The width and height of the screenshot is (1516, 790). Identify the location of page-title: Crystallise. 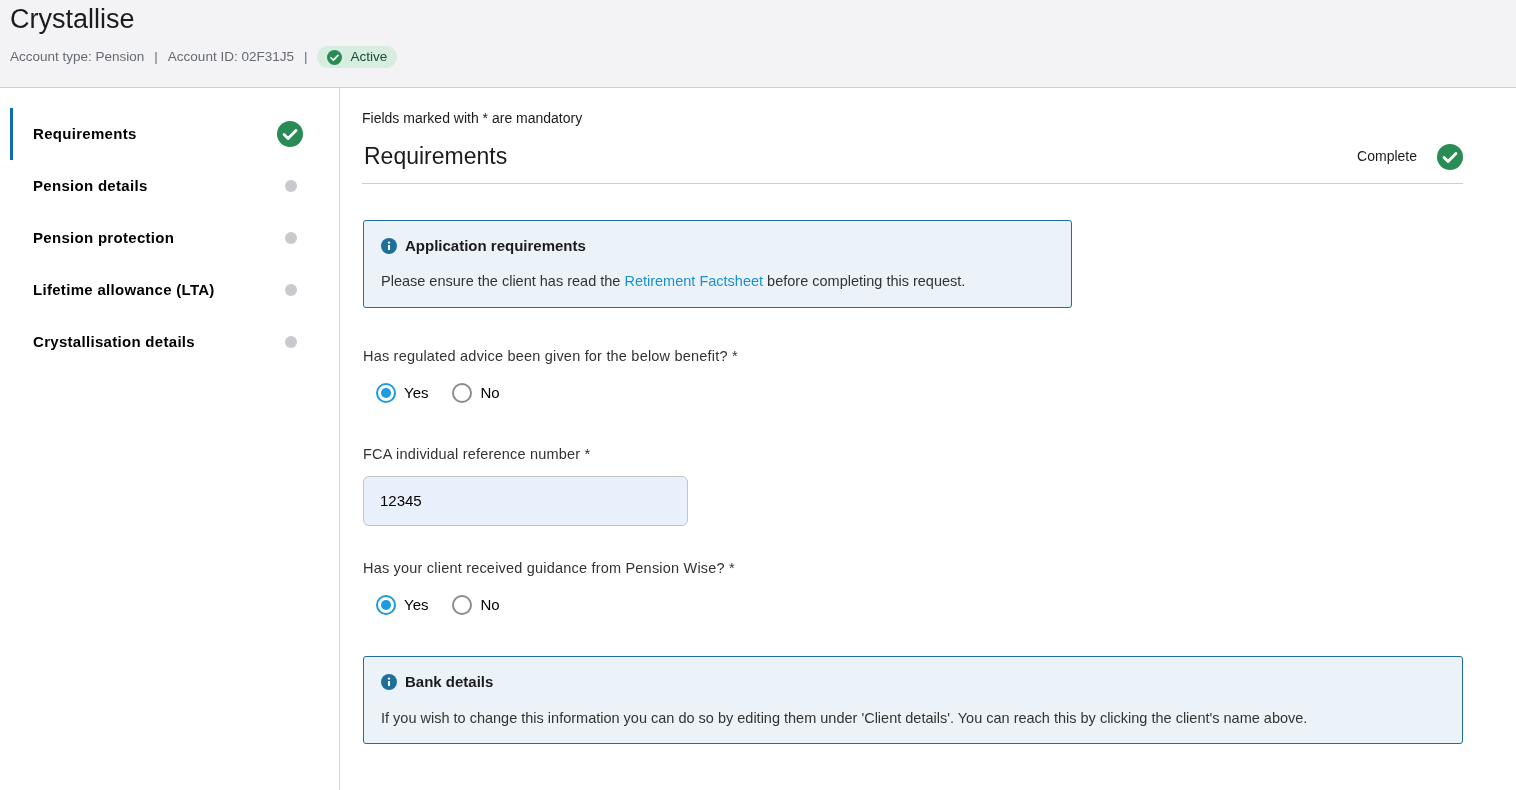
(73, 19).